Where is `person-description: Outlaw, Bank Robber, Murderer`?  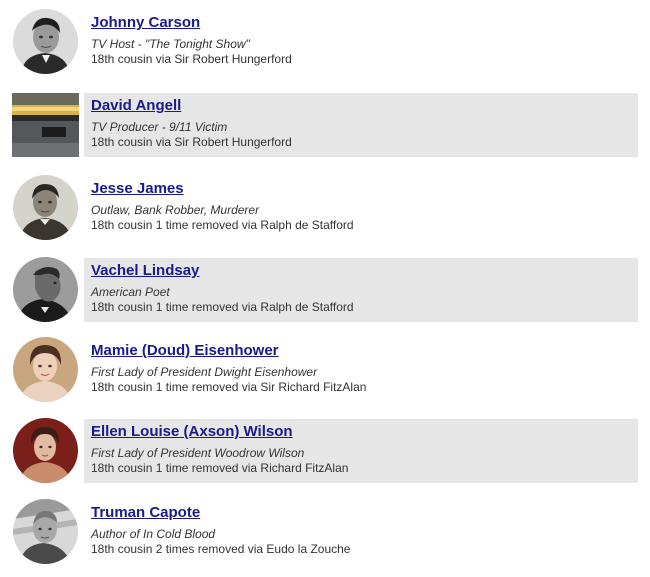 person-description: Outlaw, Bank Robber, Murderer is located at coordinates (175, 210).